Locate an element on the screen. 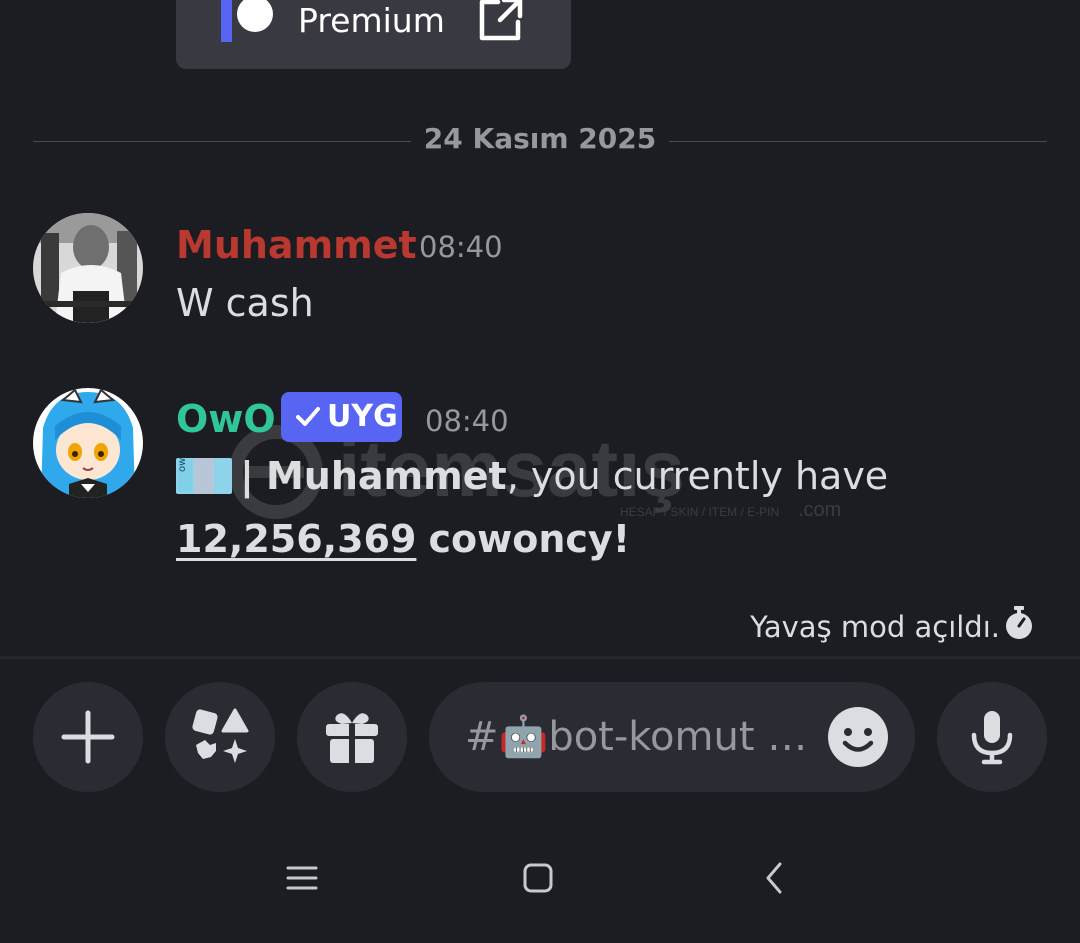 The image size is (1080, 943). gift-icon is located at coordinates (352, 738).